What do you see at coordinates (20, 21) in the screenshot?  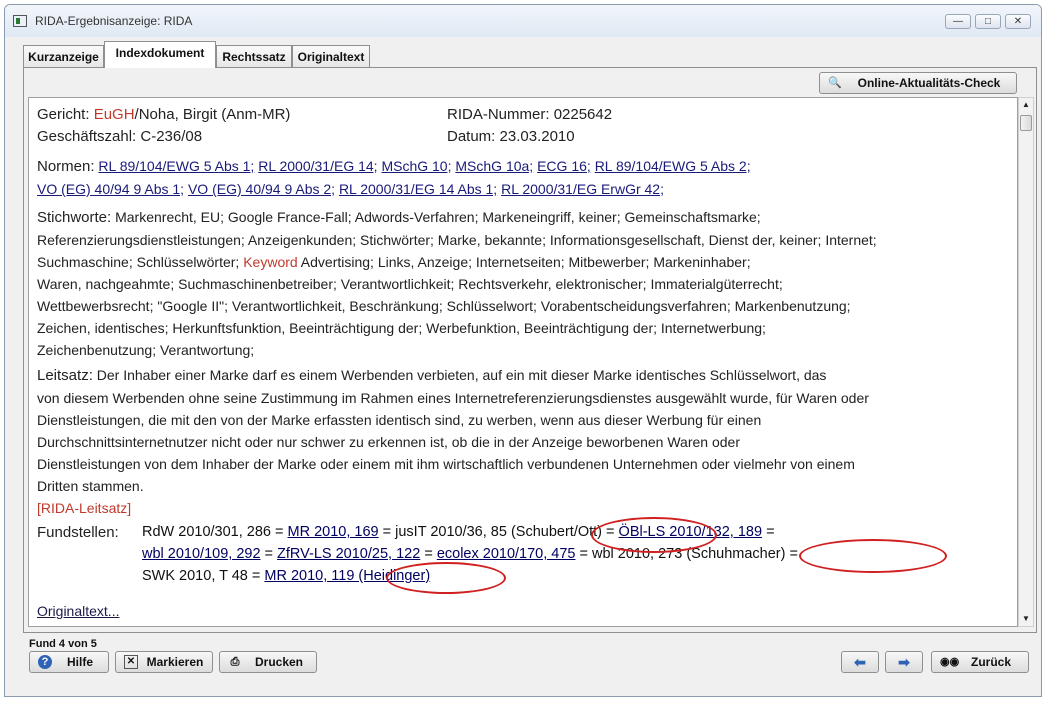 I see `app-icon` at bounding box center [20, 21].